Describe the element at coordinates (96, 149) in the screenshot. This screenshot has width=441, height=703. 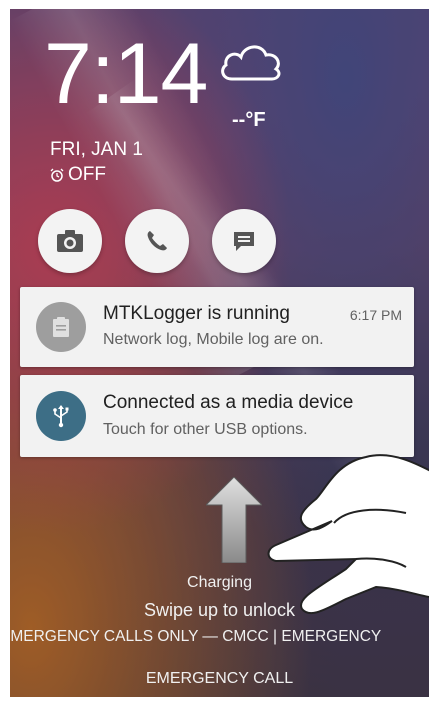
I see `date-label: FRI, JAN 1` at that location.